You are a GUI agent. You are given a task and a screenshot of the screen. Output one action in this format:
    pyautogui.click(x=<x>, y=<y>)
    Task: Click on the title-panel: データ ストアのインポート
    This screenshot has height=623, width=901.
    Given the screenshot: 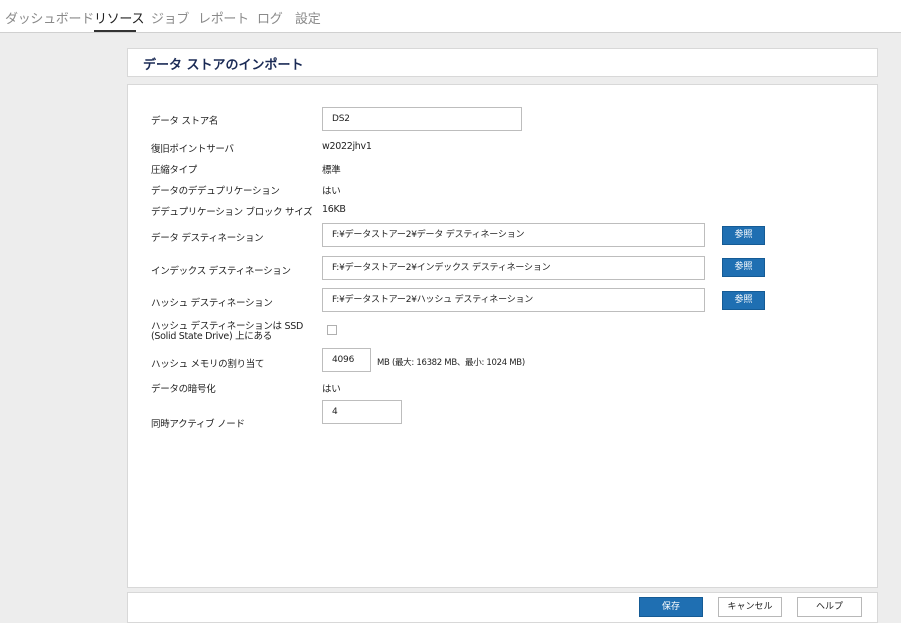 What is the action you would take?
    pyautogui.click(x=502, y=62)
    